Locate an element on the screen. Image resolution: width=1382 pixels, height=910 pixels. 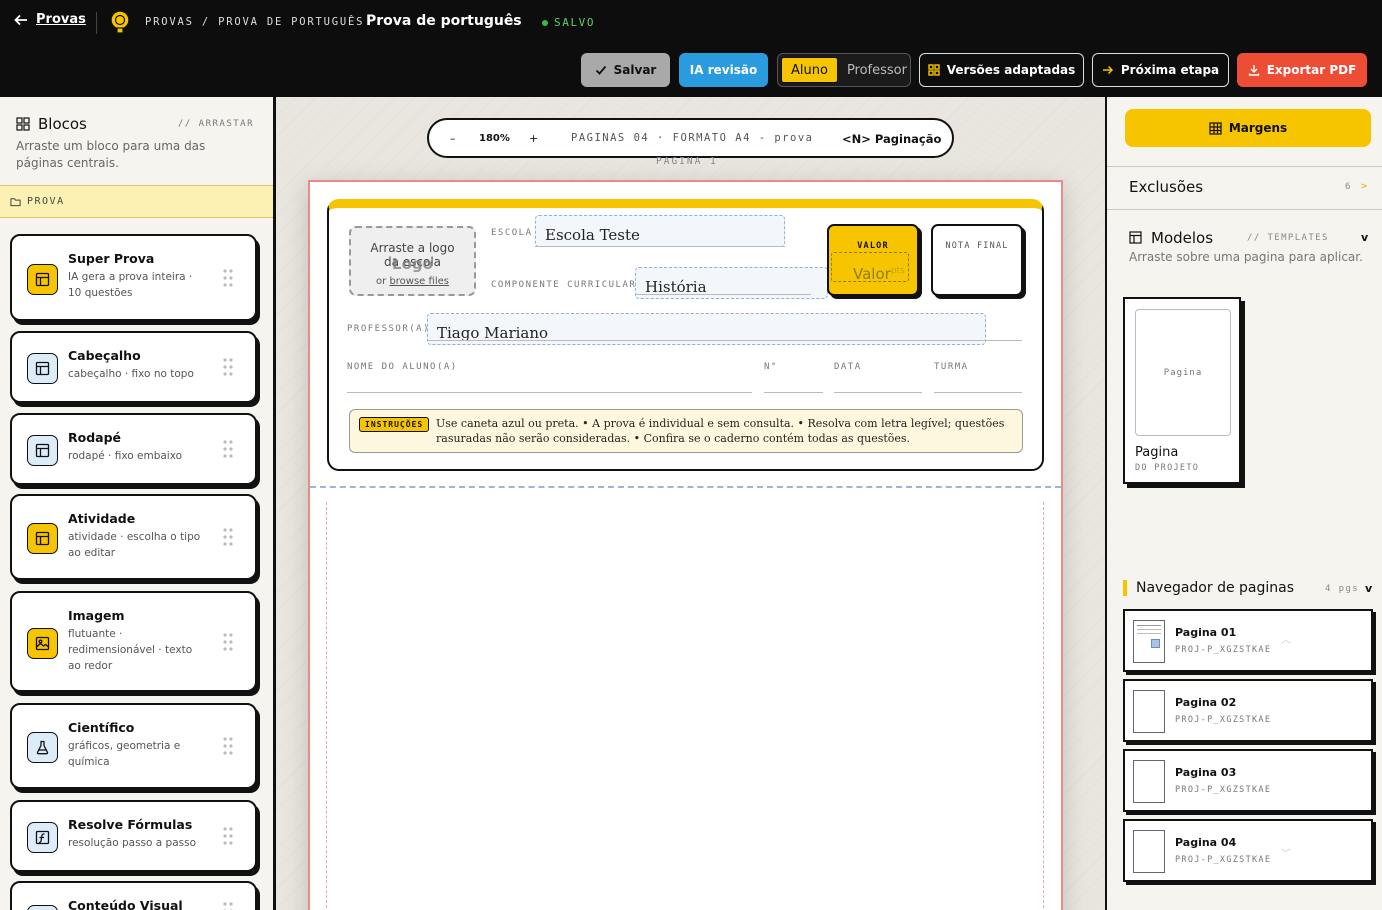
block-title: Atividade is located at coordinates (102, 518).